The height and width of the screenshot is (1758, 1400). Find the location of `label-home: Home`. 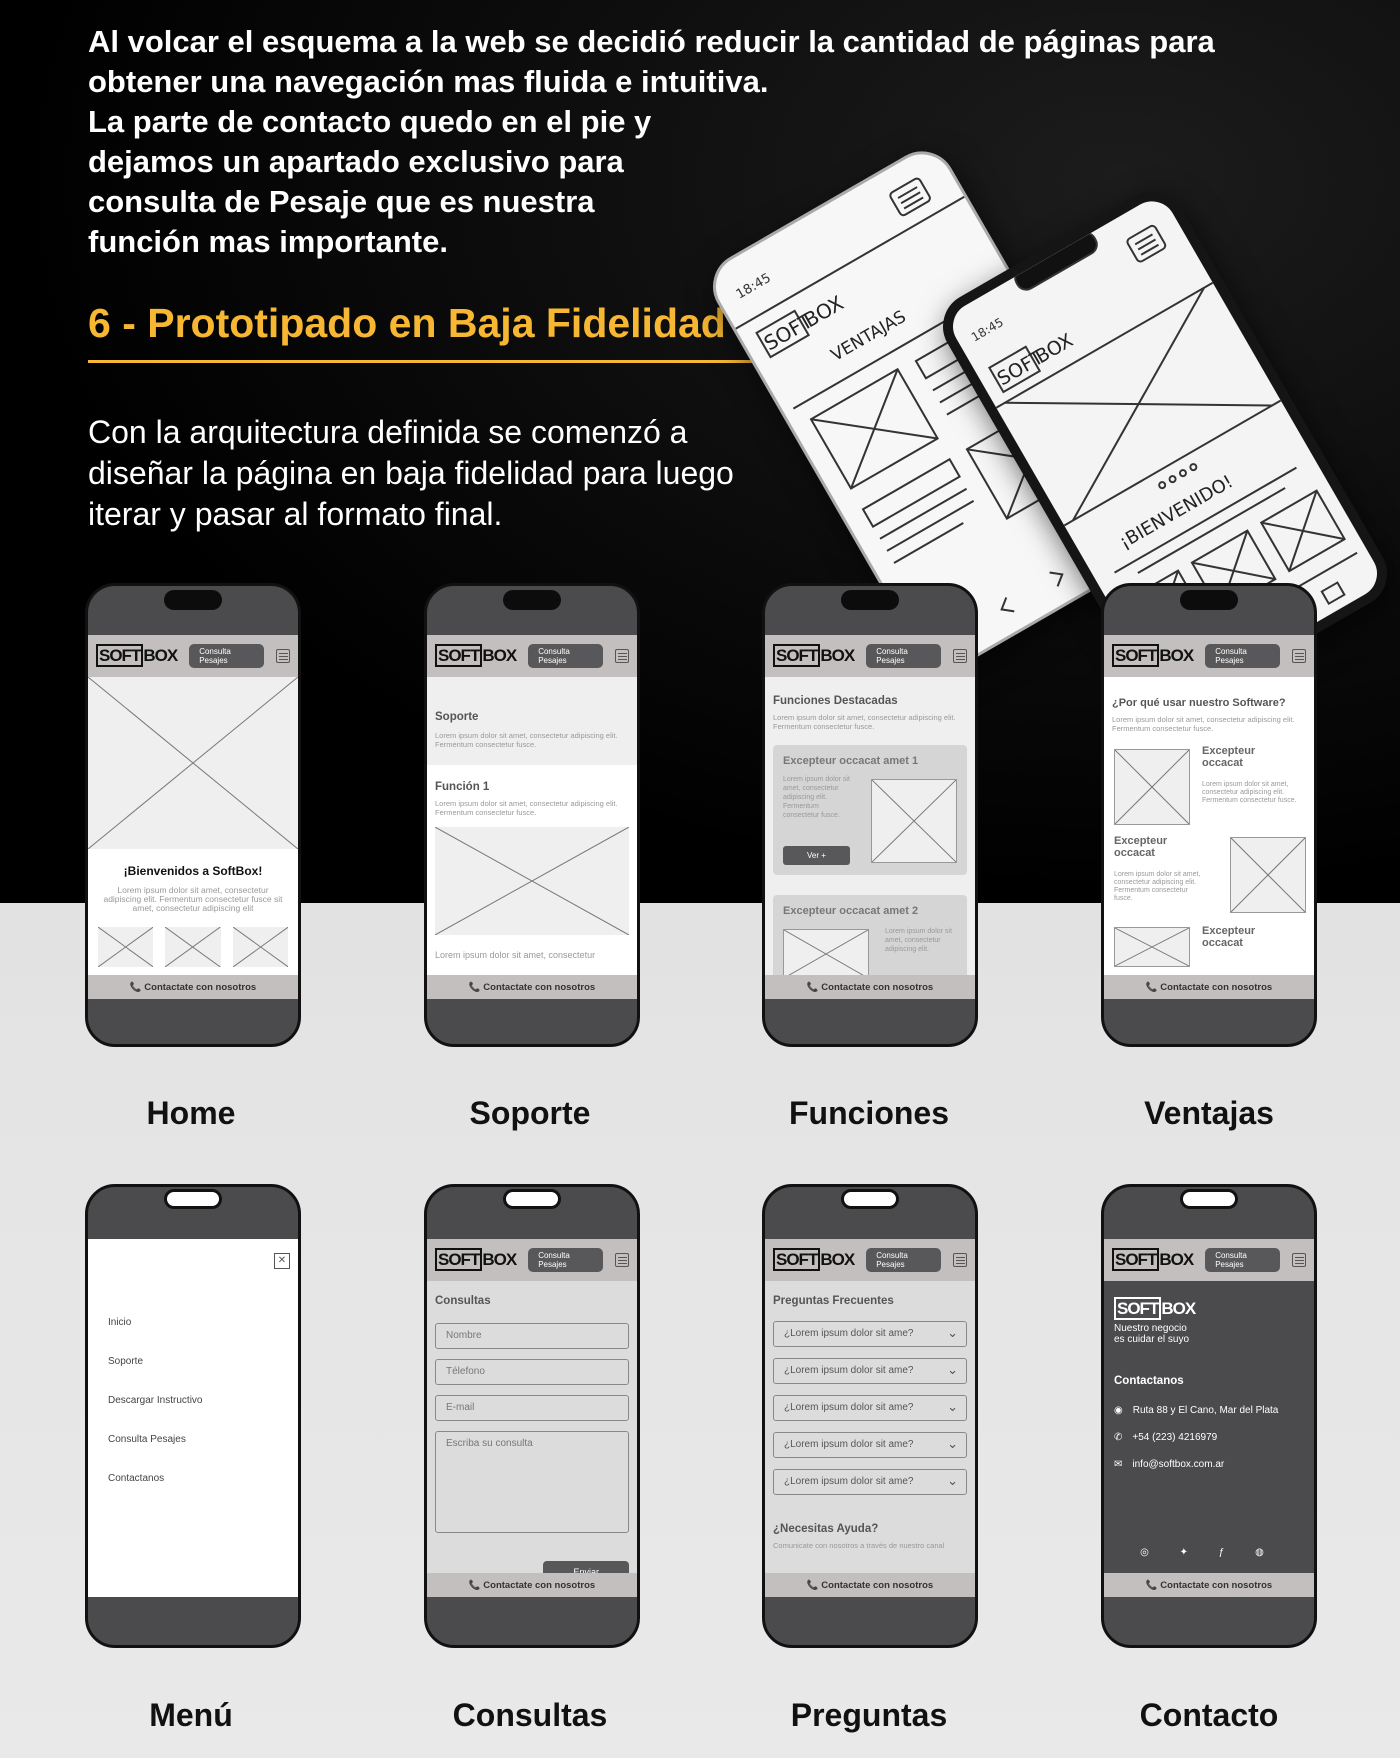

label-home: Home is located at coordinates (191, 1113).